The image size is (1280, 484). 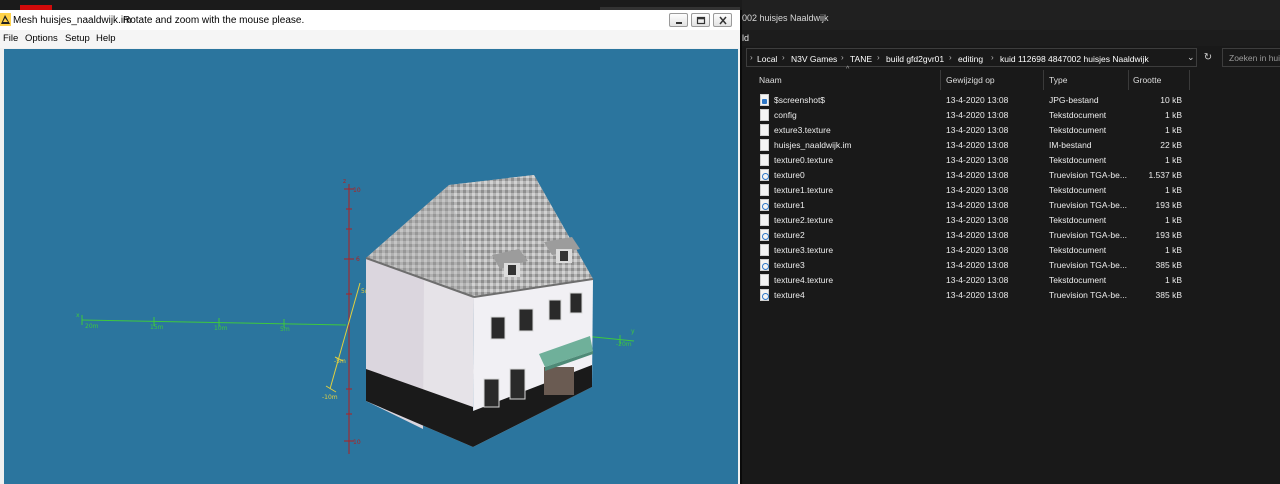 I want to click on x-tick-label: 15m, so click(x=157, y=327).